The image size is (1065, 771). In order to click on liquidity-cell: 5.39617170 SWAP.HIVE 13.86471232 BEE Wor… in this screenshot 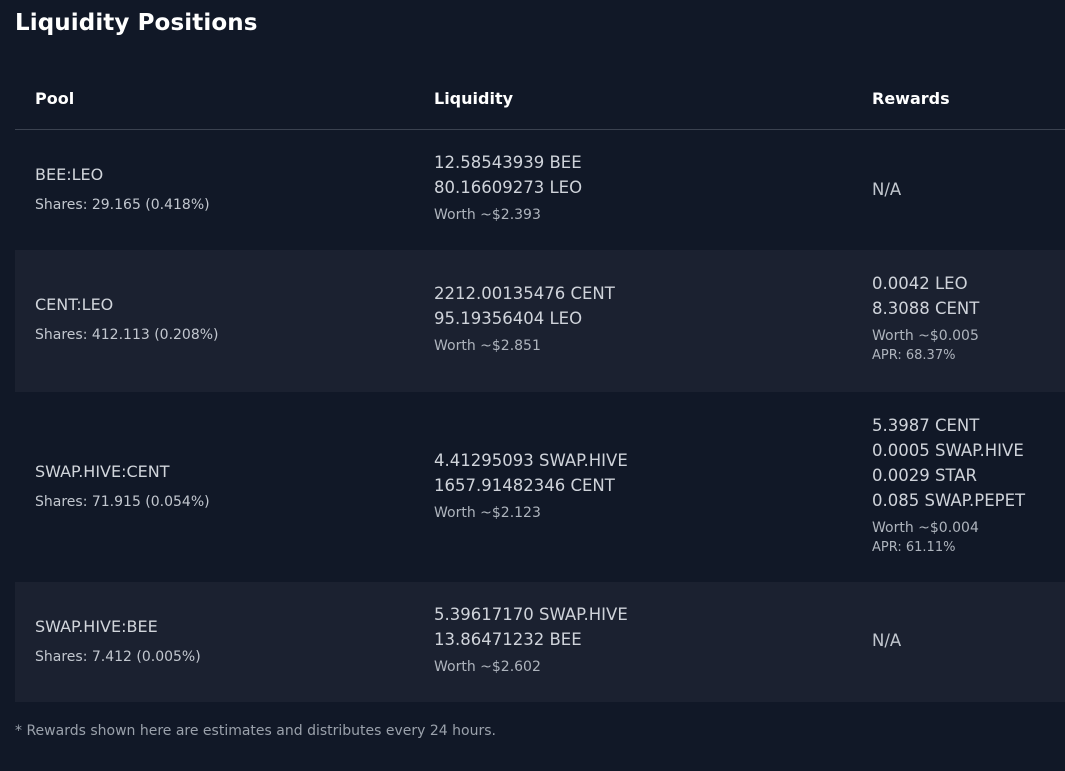, I will do `click(531, 639)`.